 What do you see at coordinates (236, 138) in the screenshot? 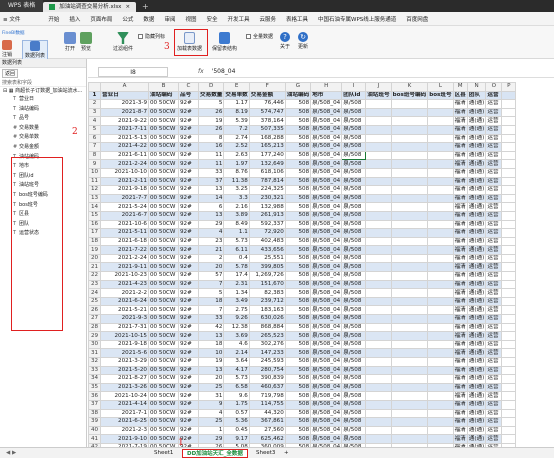
I see `table-cell: 2.74` at bounding box center [236, 138].